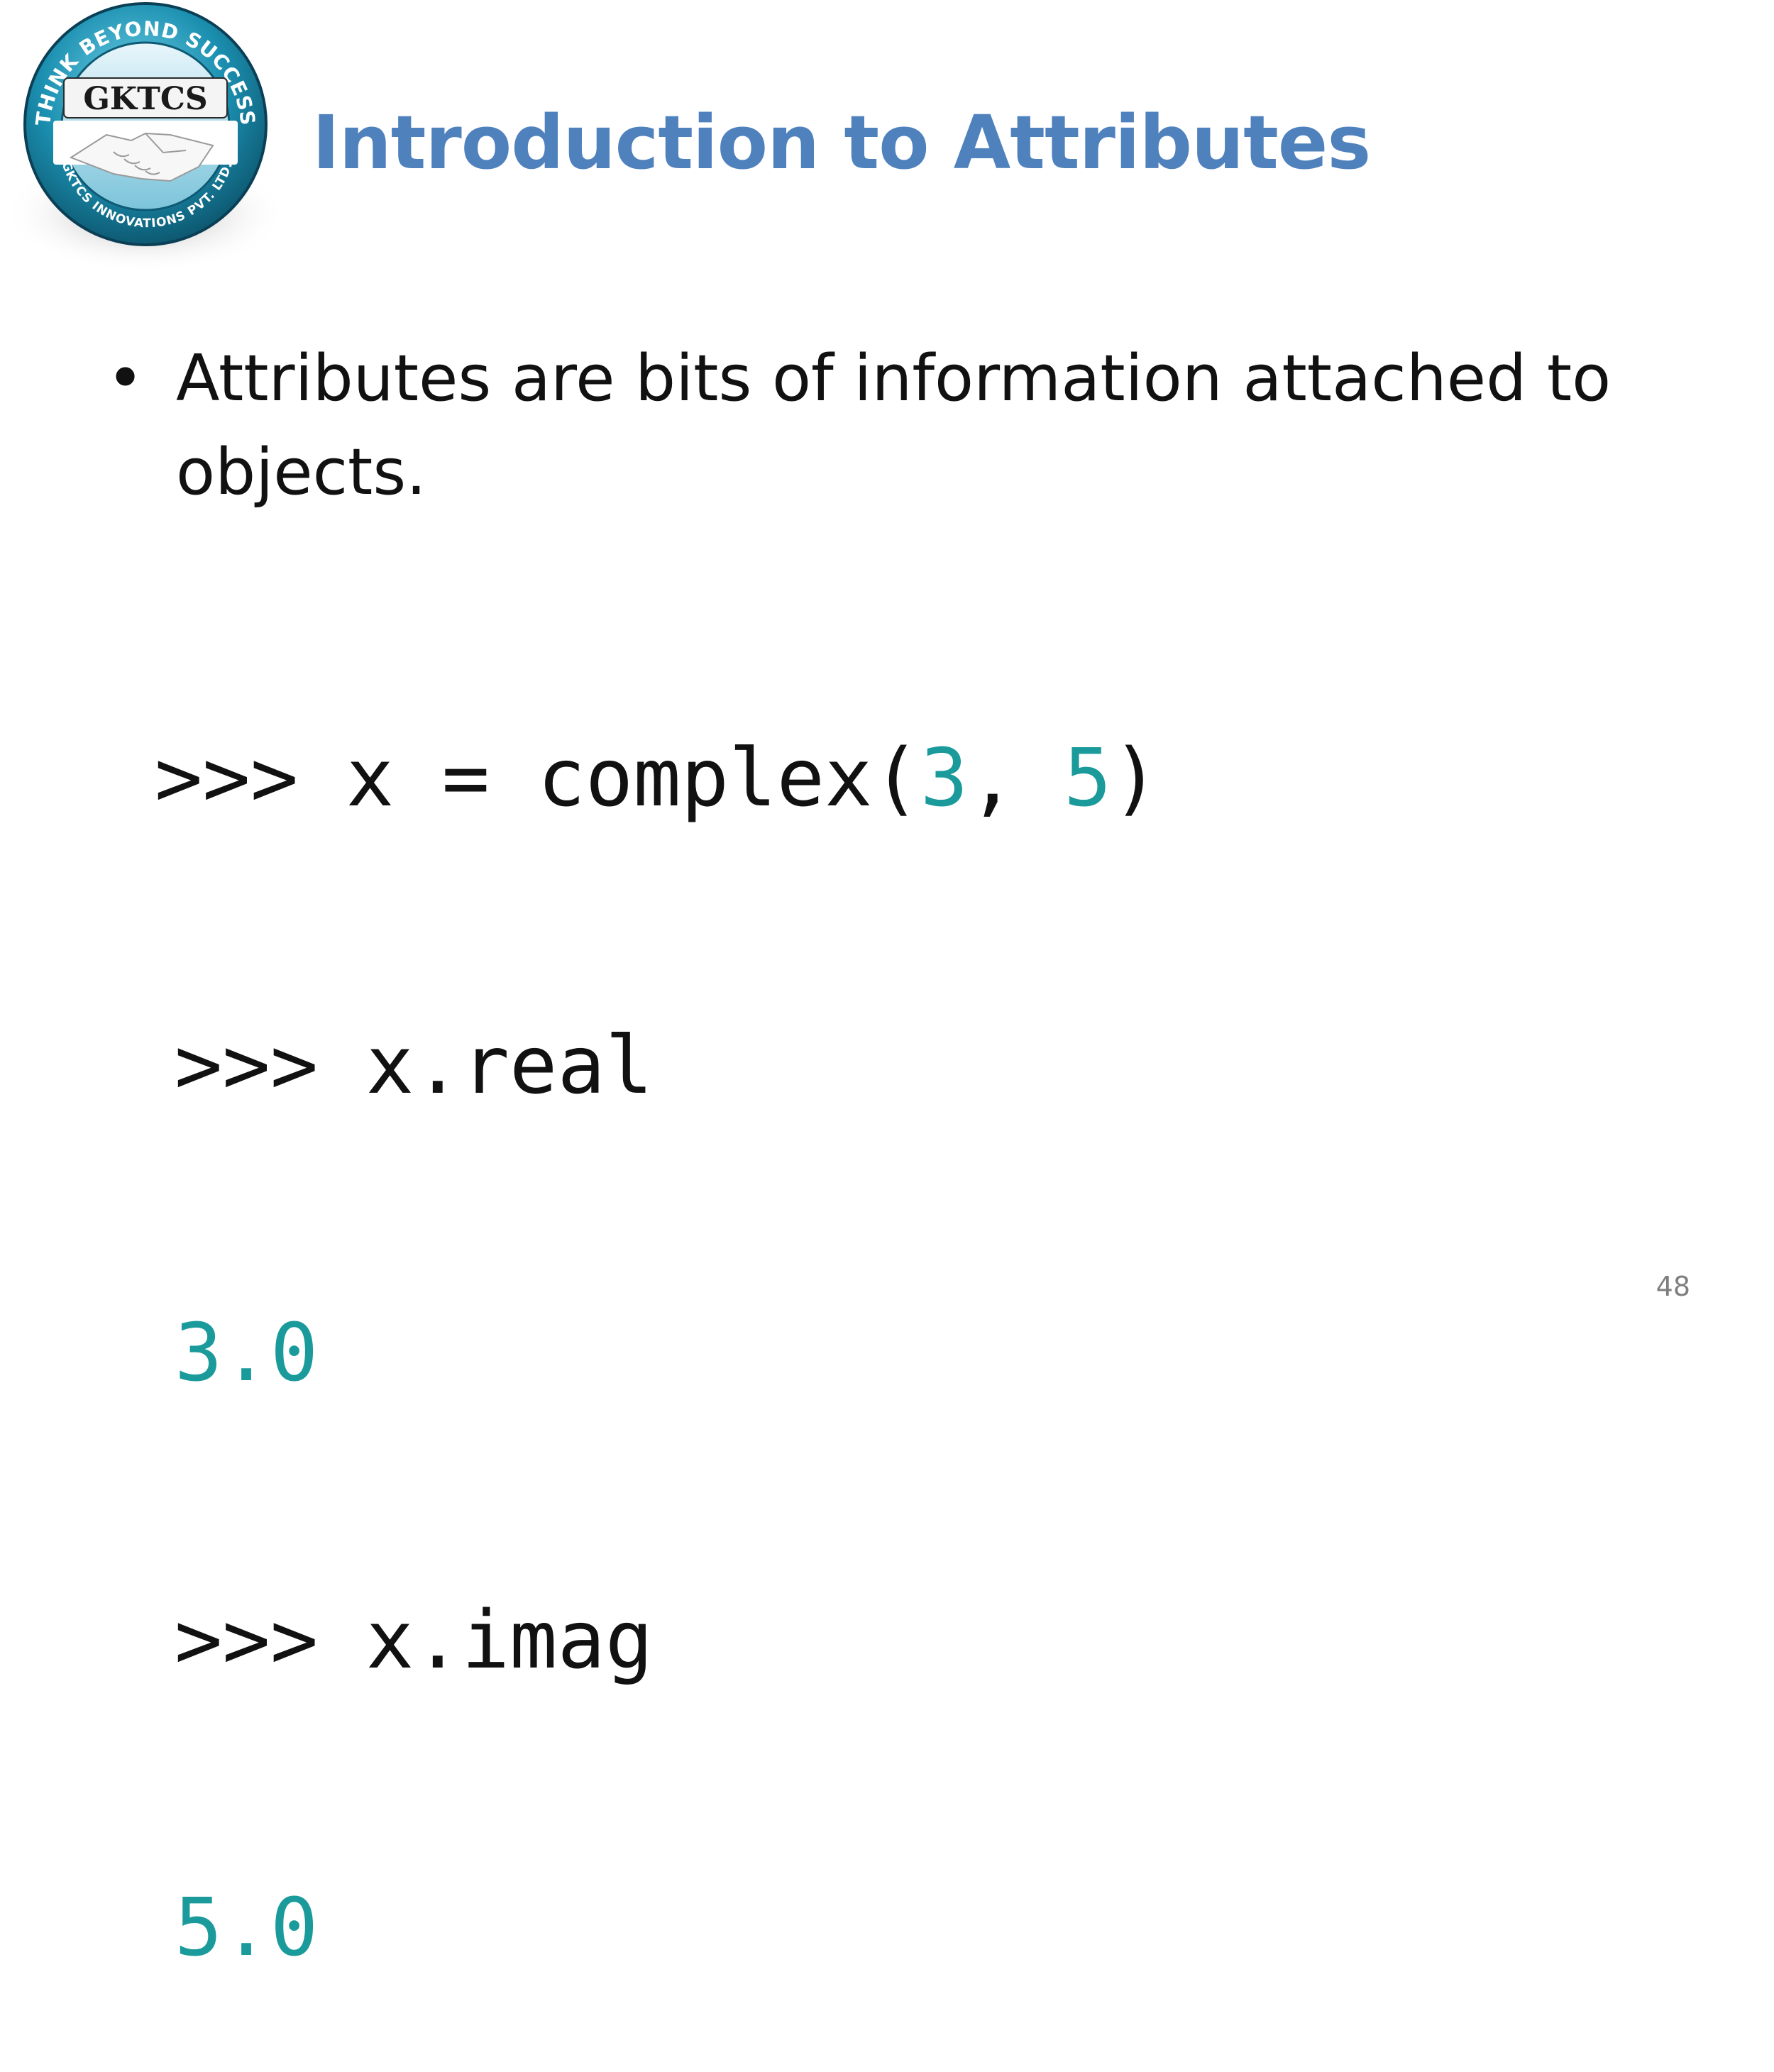 The height and width of the screenshot is (2072, 1774). I want to click on code-line-1: >>> x = complex(3, 5), so click(657, 779).